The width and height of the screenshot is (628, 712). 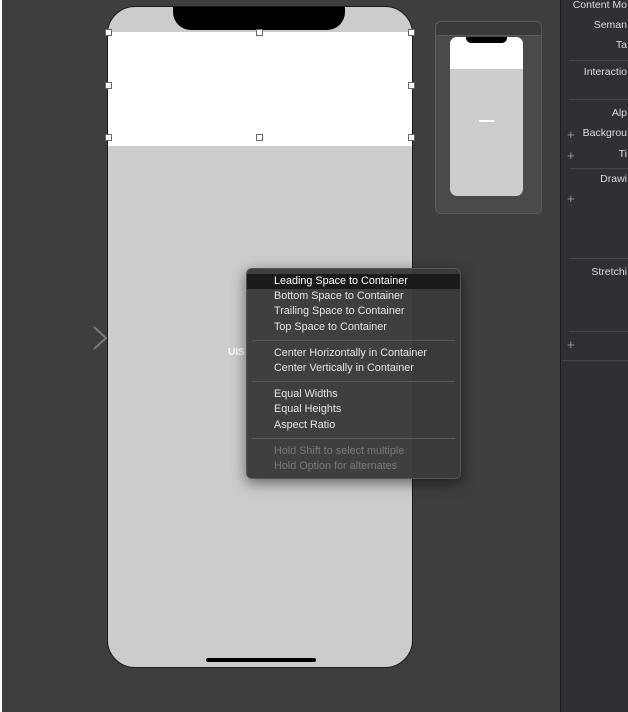 What do you see at coordinates (571, 155) in the screenshot?
I see `tint-plus-icon: +` at bounding box center [571, 155].